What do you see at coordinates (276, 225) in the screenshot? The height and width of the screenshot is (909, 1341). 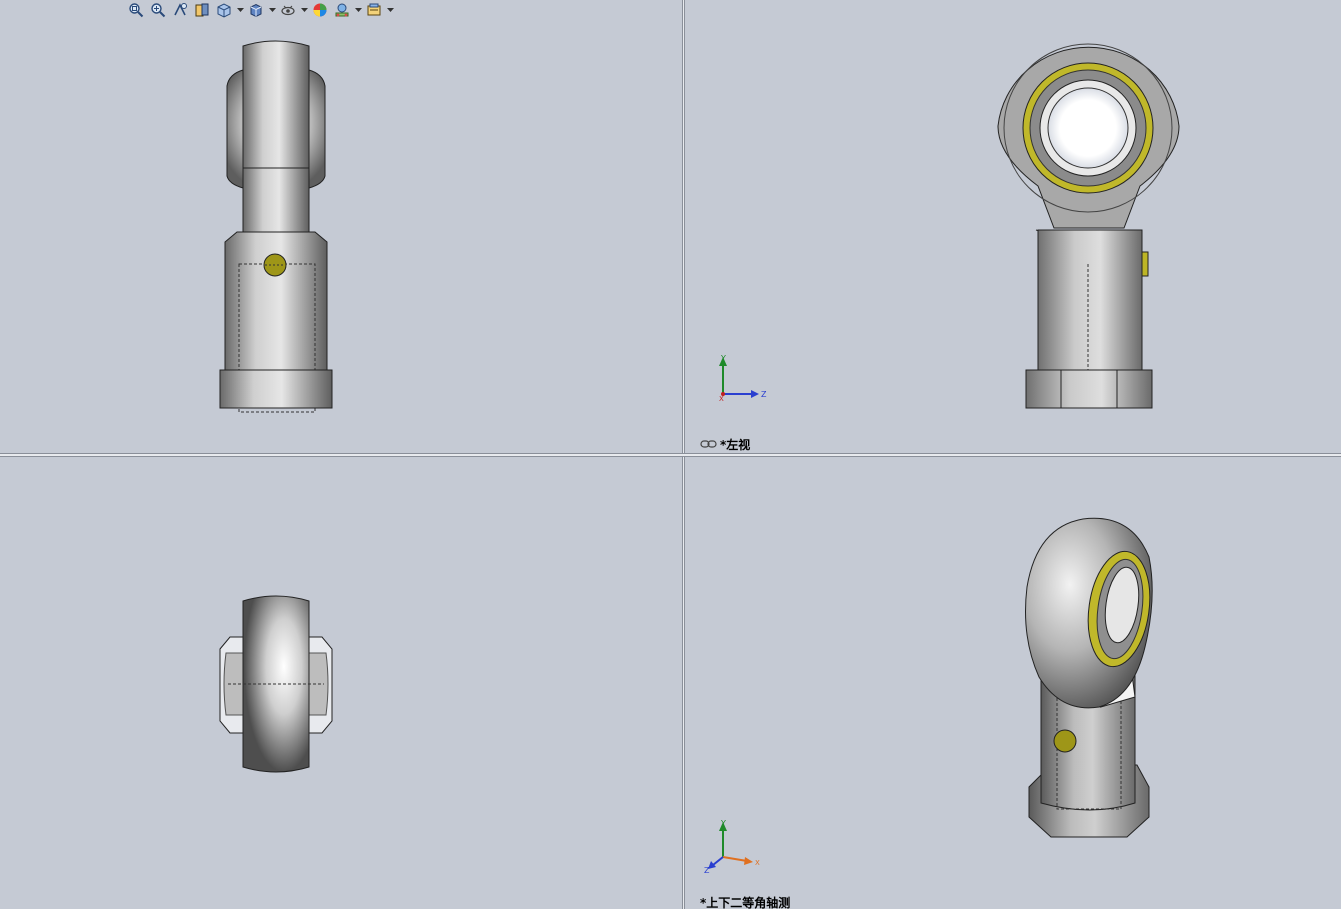 I see `rod-end-front-view` at bounding box center [276, 225].